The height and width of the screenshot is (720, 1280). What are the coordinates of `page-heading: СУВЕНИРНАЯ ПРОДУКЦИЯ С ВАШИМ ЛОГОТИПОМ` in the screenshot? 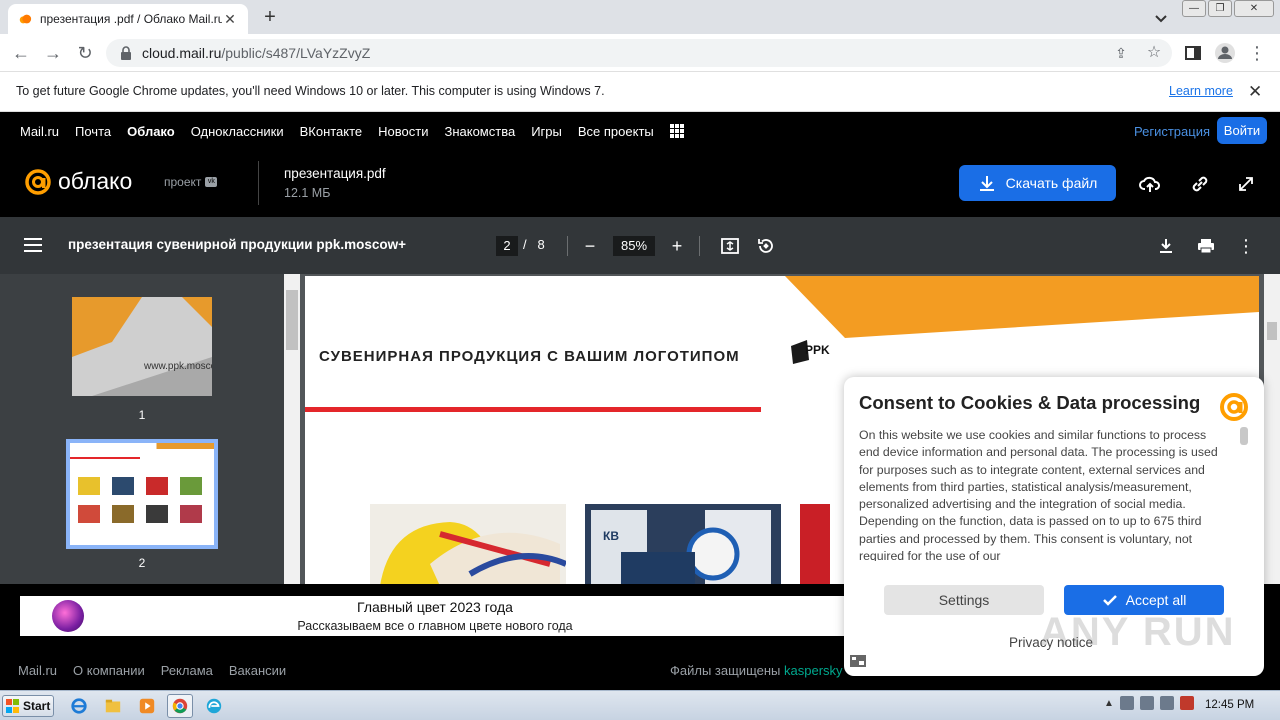 It's located at (529, 356).